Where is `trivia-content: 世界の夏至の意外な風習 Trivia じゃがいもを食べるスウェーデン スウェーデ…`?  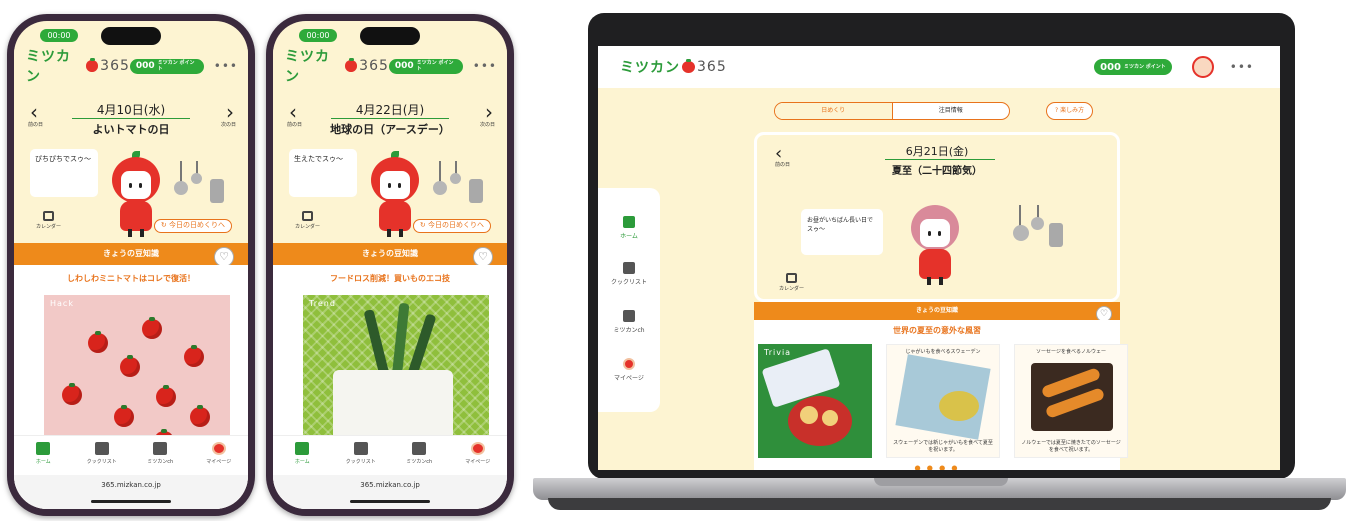 trivia-content: 世界の夏至の意外な風習 Trivia じゃがいもを食べるスウェーデン スウェーデ… is located at coordinates (941, 395).